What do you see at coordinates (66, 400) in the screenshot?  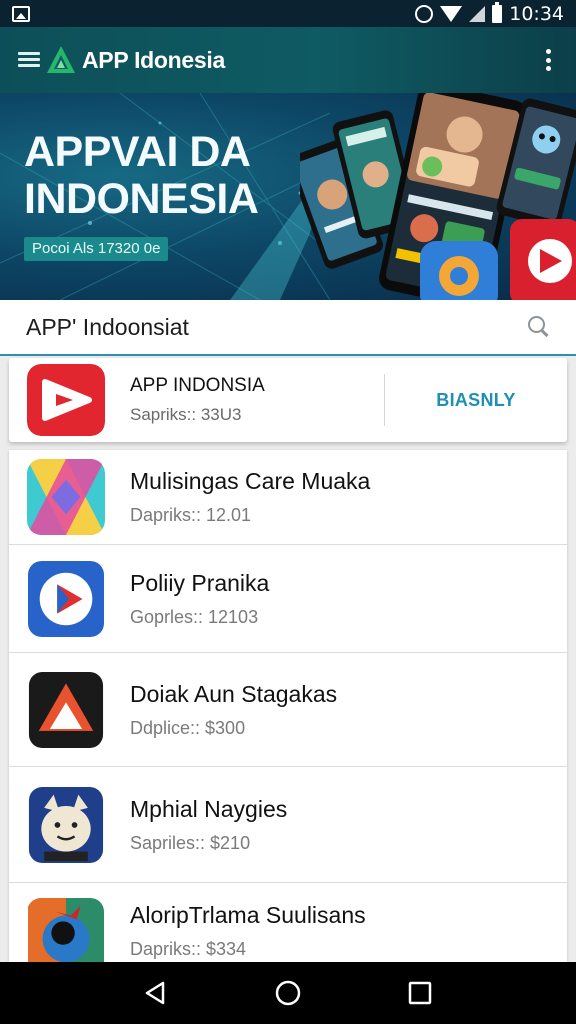 I see `play-triangle-icon` at bounding box center [66, 400].